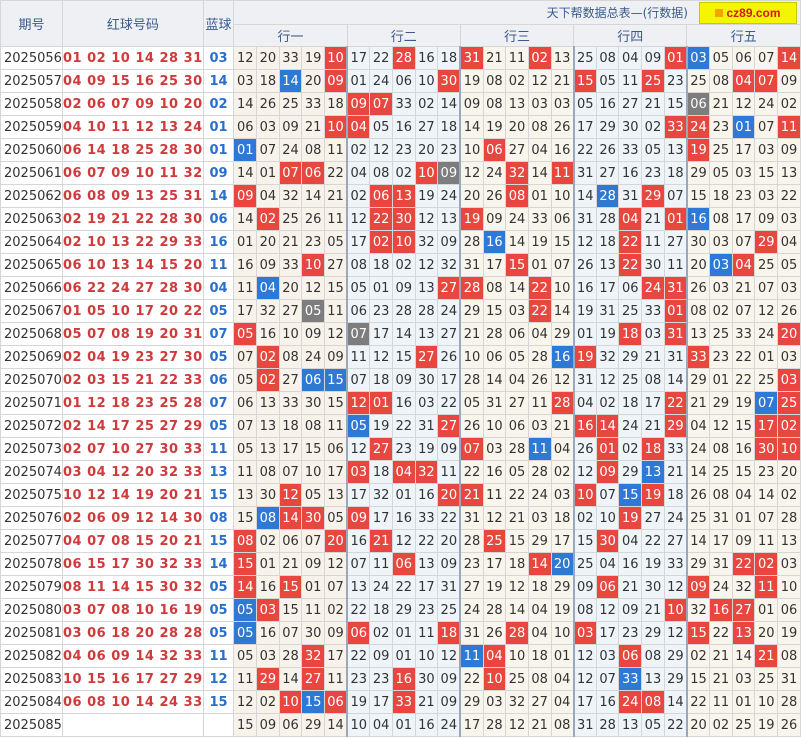  Describe the element at coordinates (31, 541) in the screenshot. I see `issue-cell: 2025077` at that location.